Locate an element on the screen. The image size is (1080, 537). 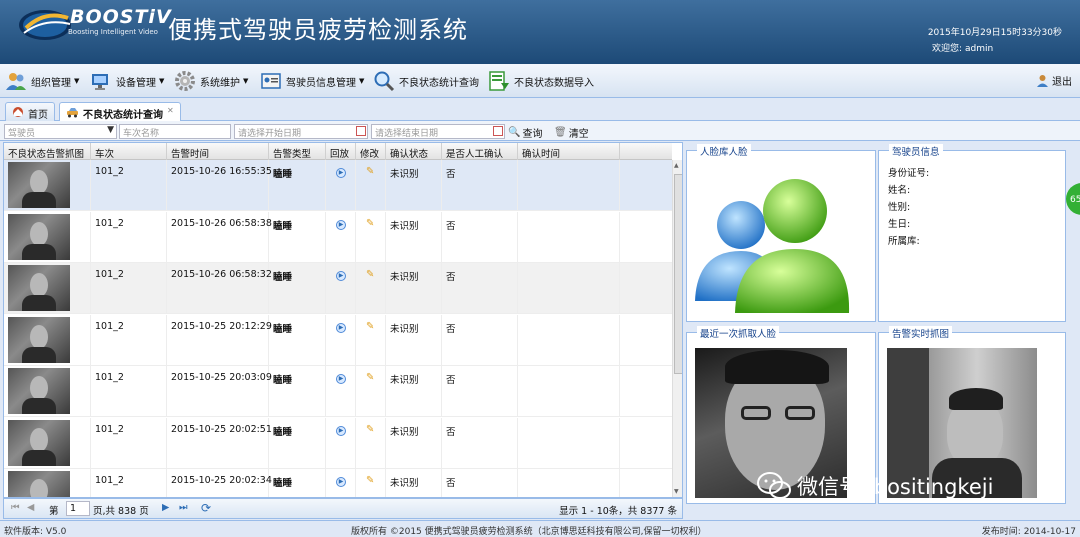
tab-bad-state-query: 不良状态统计查询 ✕ is located at coordinates (120, 111).